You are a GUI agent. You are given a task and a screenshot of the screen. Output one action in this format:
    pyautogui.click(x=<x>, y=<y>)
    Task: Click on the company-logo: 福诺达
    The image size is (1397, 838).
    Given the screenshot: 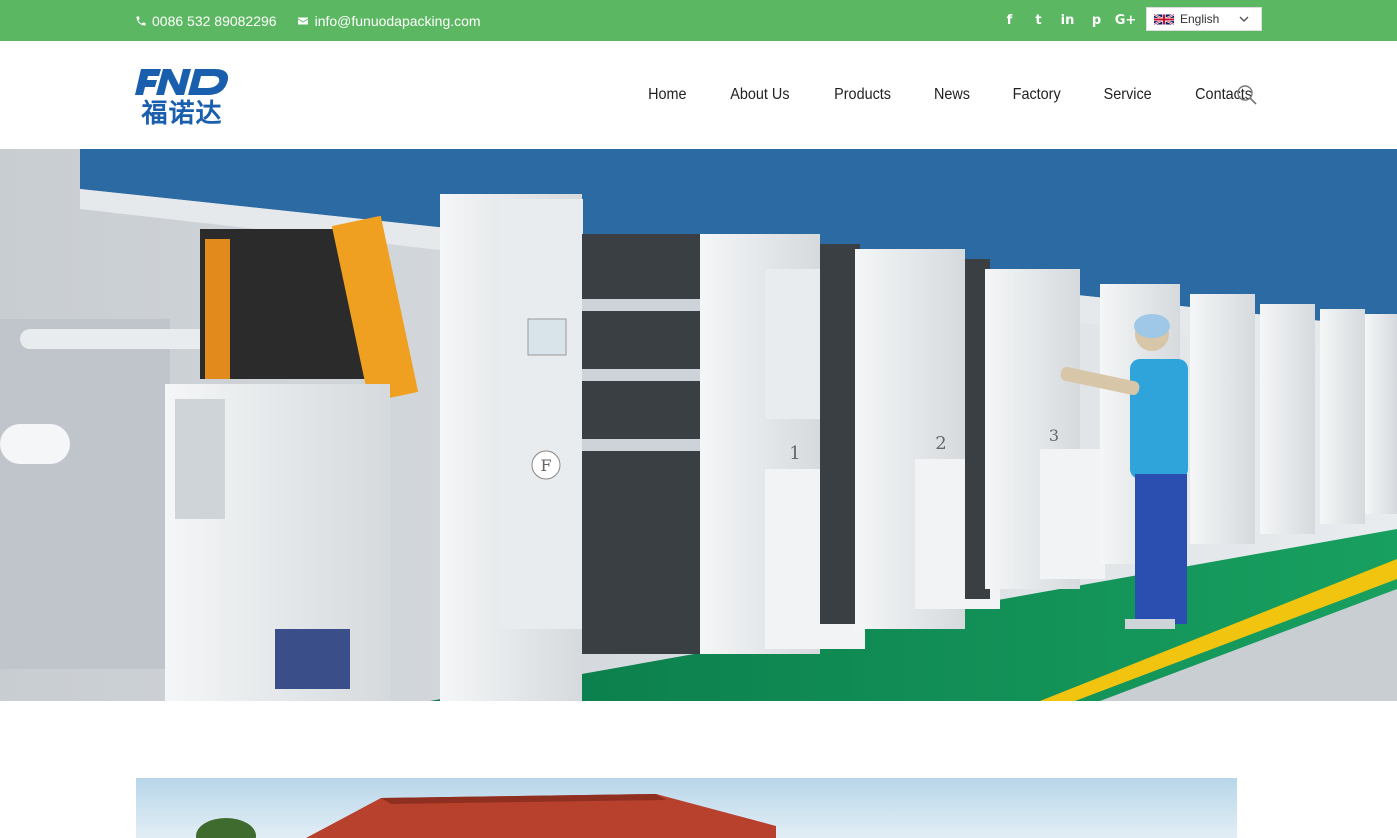 What is the action you would take?
    pyautogui.click(x=182, y=98)
    